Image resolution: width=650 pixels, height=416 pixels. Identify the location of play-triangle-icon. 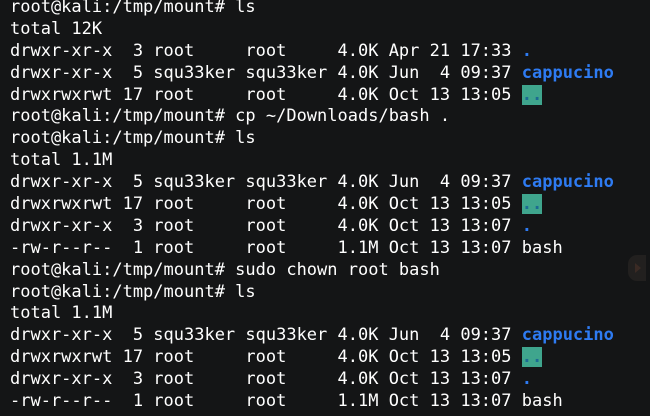
(637, 268).